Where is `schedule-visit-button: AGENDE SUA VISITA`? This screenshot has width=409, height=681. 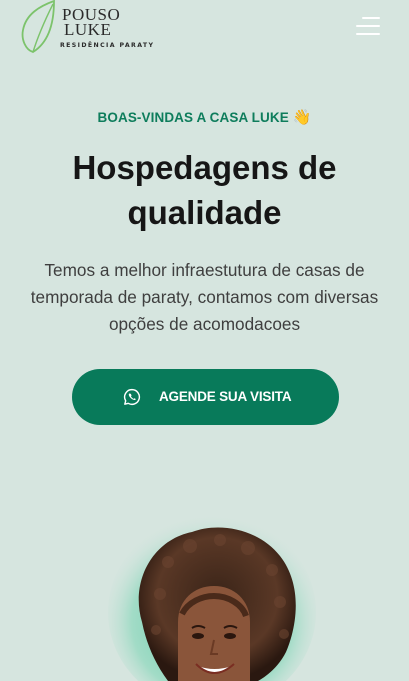
schedule-visit-button: AGENDE SUA VISITA is located at coordinates (205, 397).